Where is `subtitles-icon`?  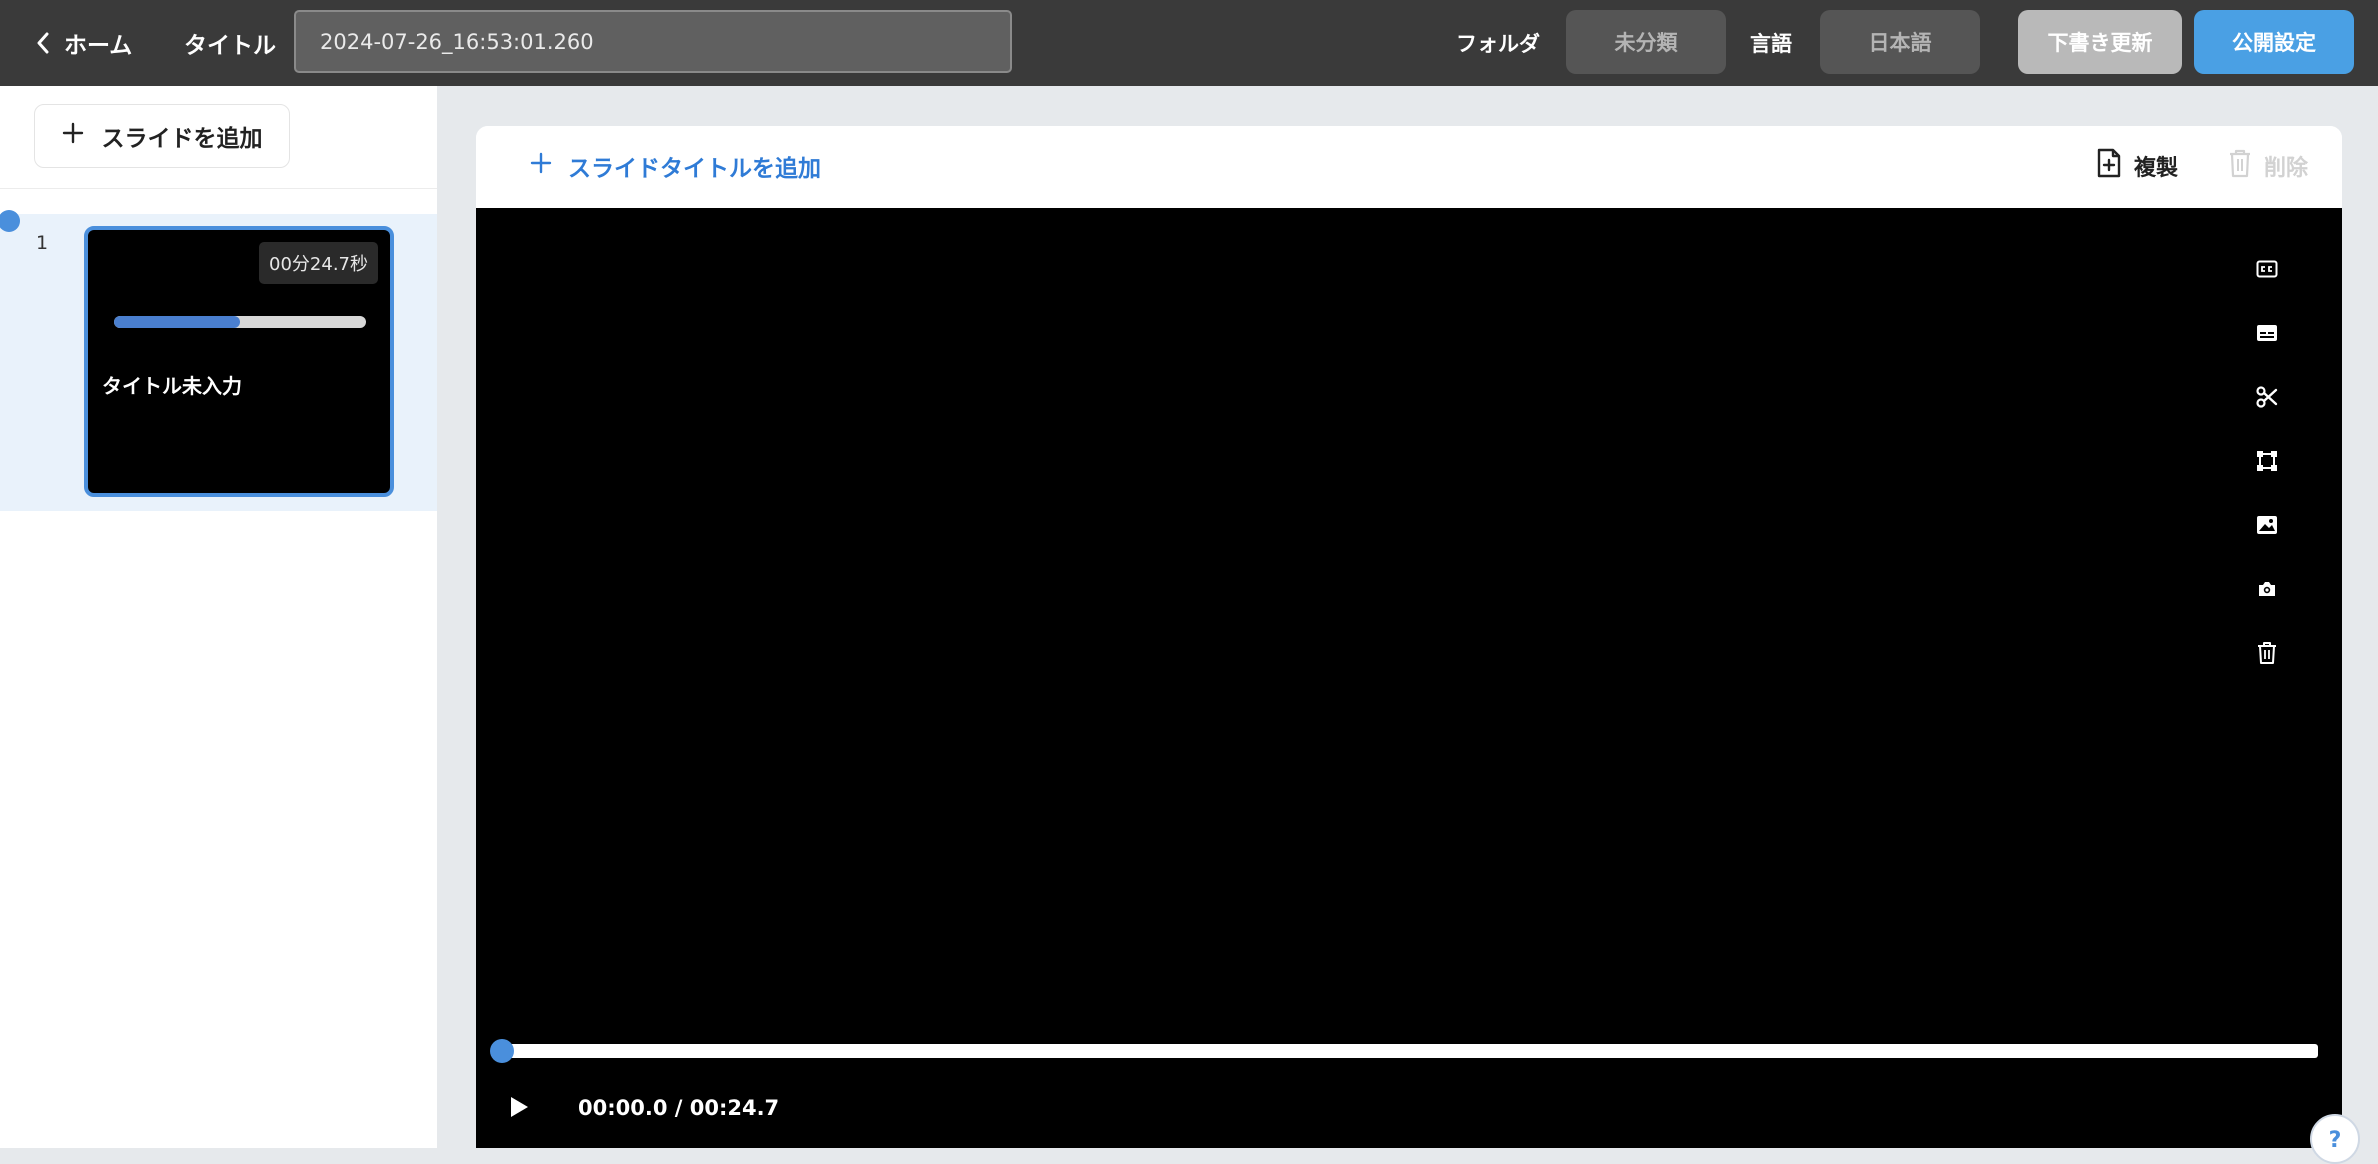 subtitles-icon is located at coordinates (2267, 333).